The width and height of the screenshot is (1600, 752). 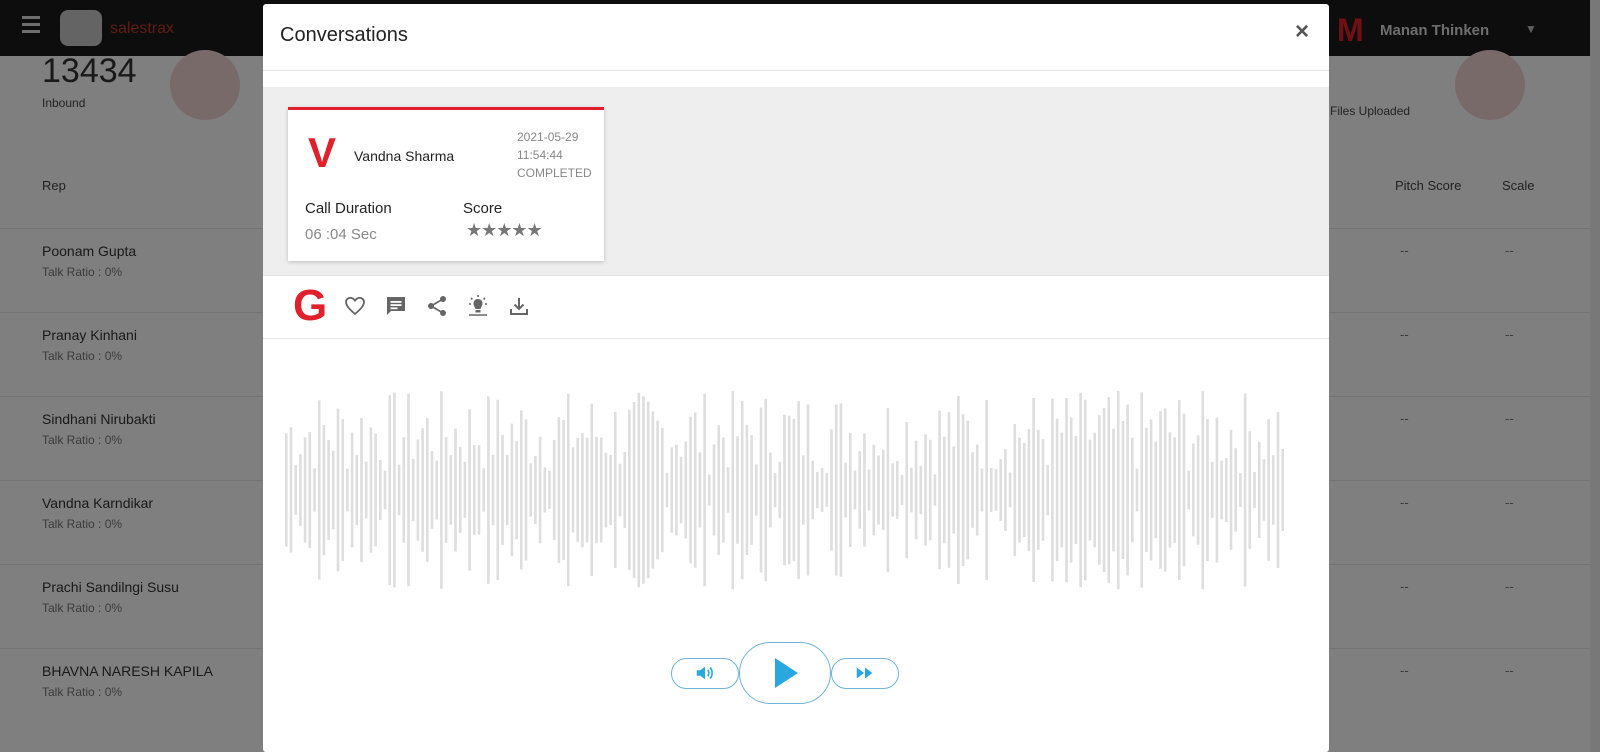 What do you see at coordinates (548, 137) in the screenshot?
I see `call-date: 2021-05-29` at bounding box center [548, 137].